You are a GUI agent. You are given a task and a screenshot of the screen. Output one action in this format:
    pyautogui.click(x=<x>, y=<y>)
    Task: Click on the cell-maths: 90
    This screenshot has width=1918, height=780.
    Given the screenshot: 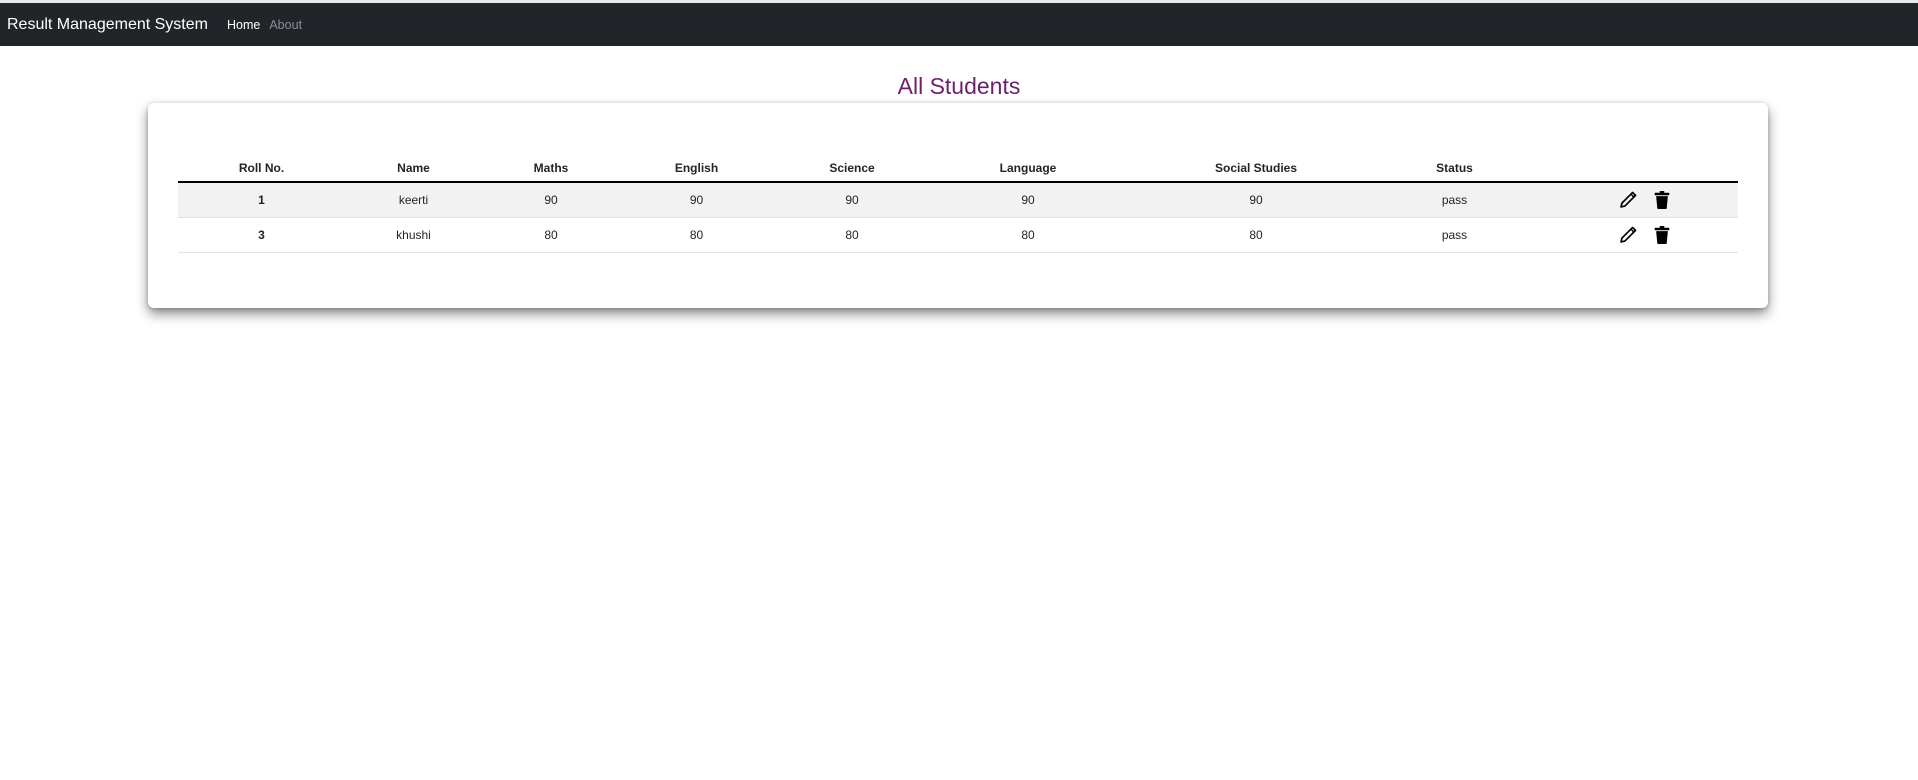 What is the action you would take?
    pyautogui.click(x=551, y=200)
    